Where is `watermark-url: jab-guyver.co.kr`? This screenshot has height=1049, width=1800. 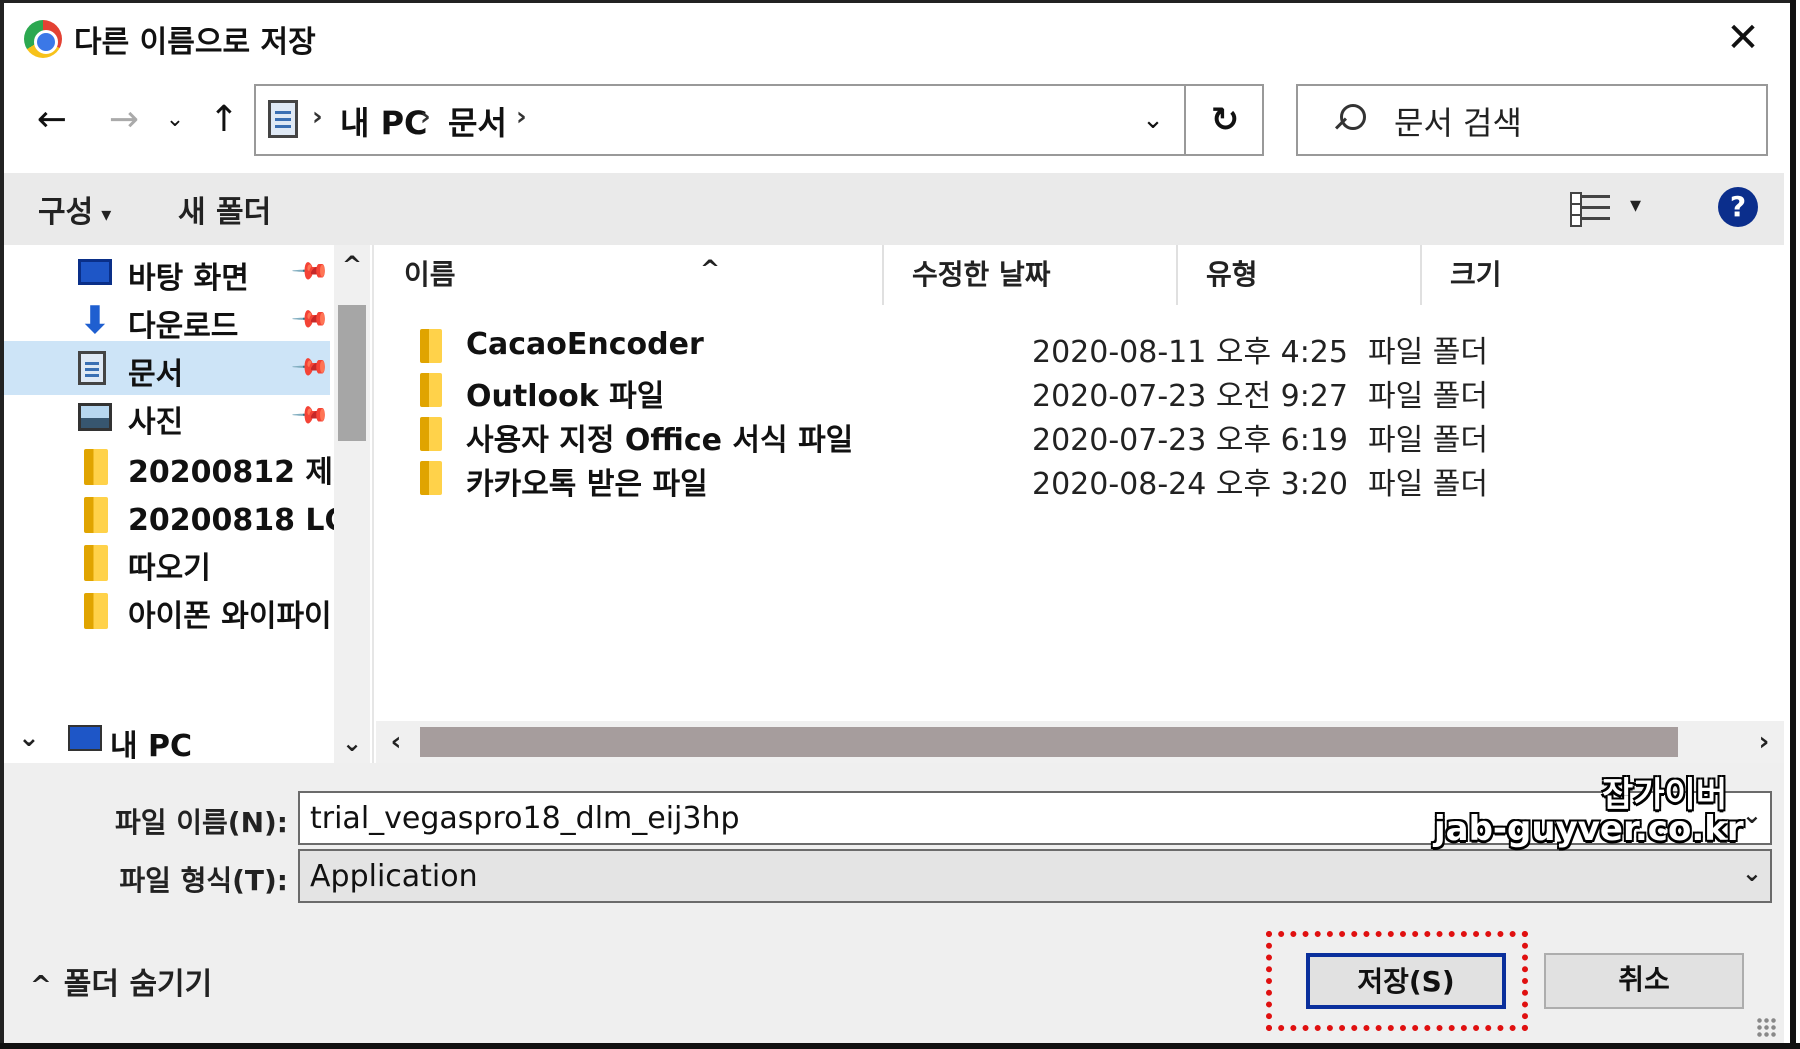
watermark-url: jab-guyver.co.kr is located at coordinates (1589, 829).